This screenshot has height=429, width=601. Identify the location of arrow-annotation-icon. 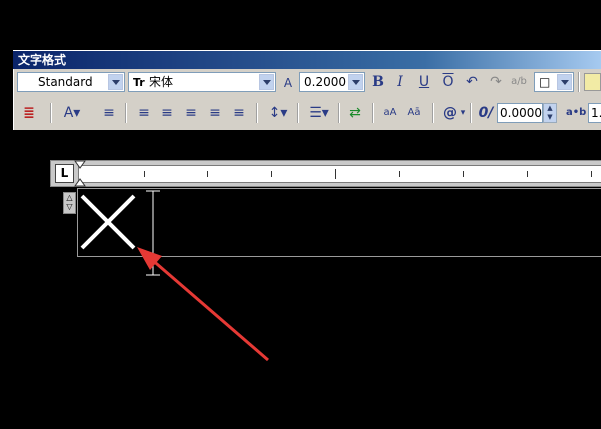
(203, 304).